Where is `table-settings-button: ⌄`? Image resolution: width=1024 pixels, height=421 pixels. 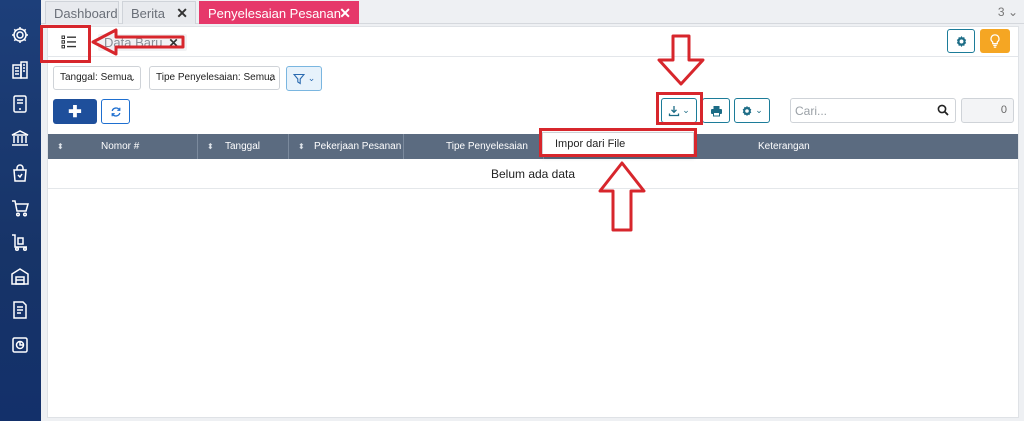 table-settings-button: ⌄ is located at coordinates (752, 110).